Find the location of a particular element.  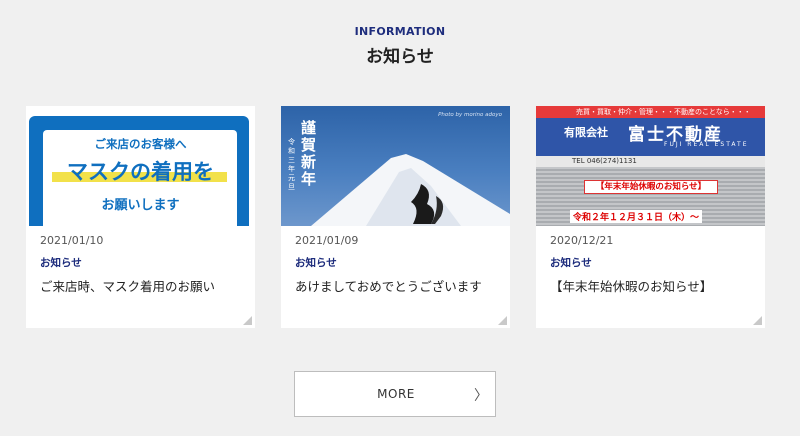

more-button: MORE 〉 is located at coordinates (395, 394).